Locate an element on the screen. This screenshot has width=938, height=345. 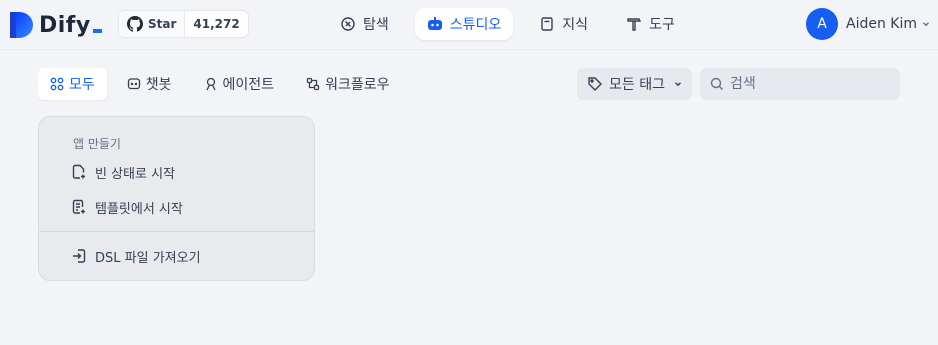
tag-filter-label: 모든 태그 is located at coordinates (637, 85).